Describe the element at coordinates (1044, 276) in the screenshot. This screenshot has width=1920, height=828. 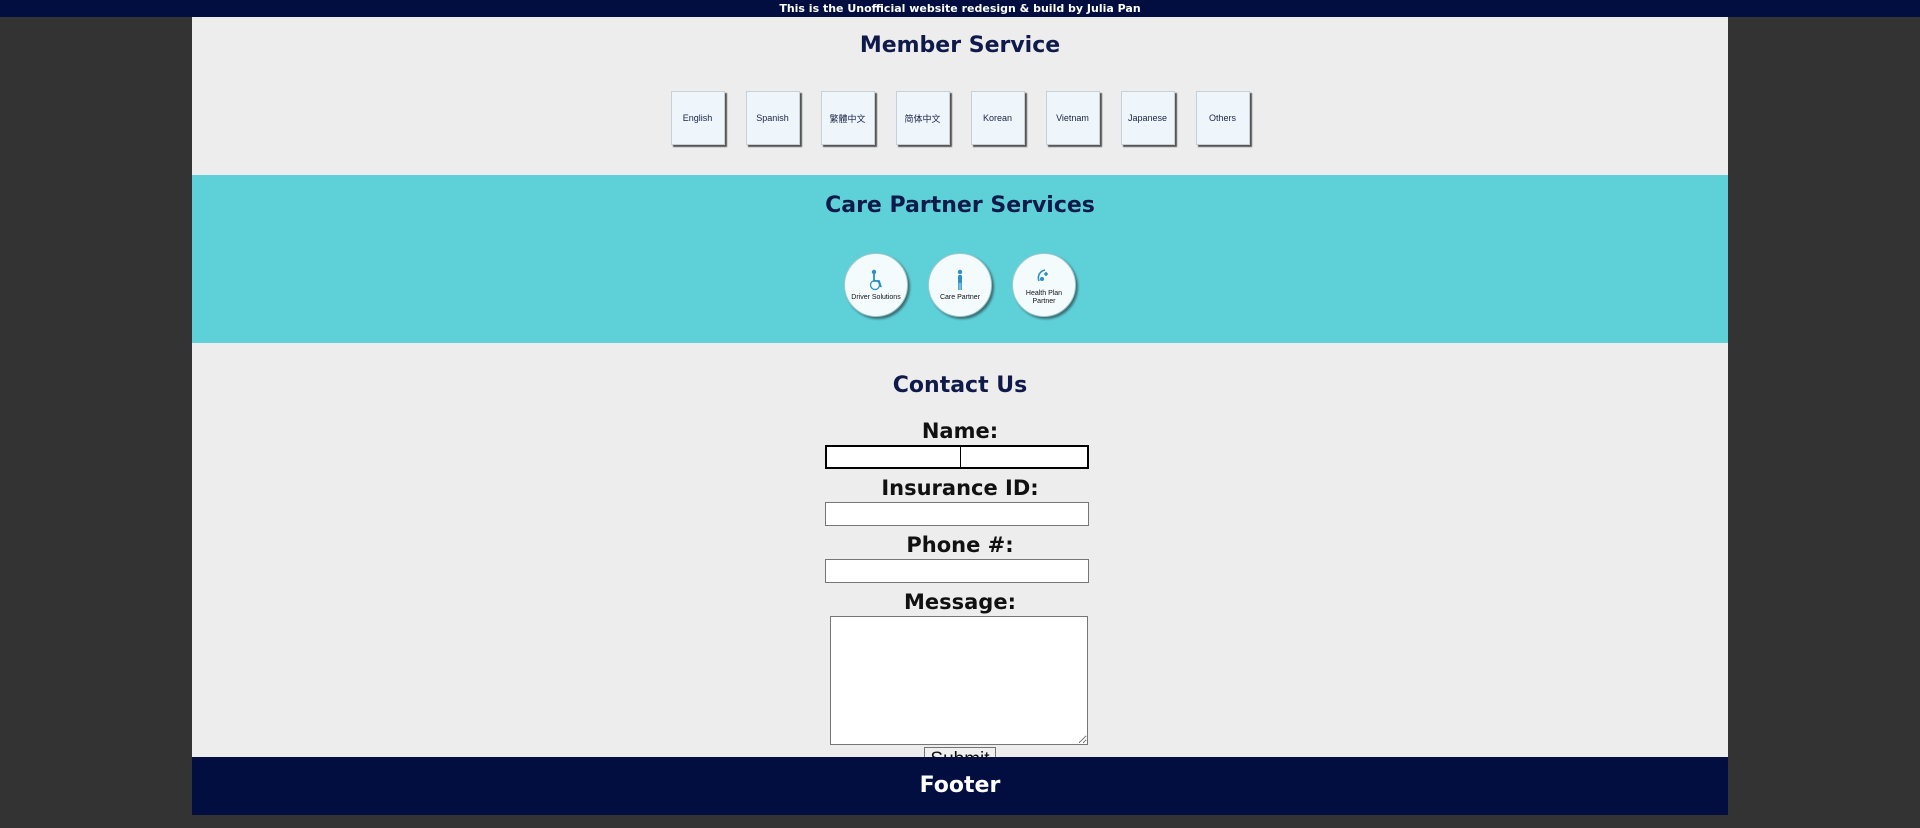
I see `health-partner-icon` at that location.